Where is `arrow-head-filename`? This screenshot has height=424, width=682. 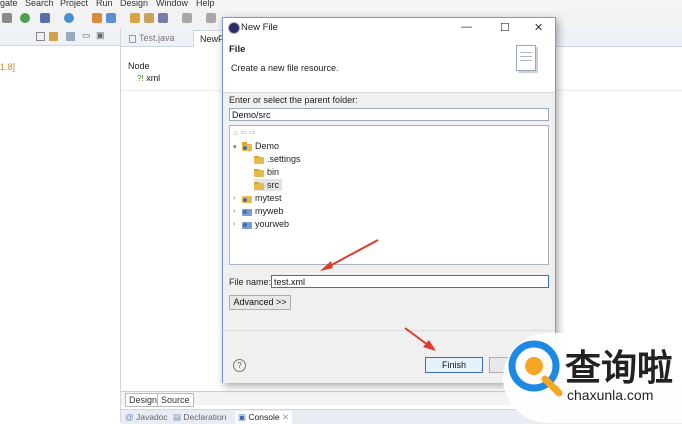
arrow-head-filename is located at coordinates (326, 266).